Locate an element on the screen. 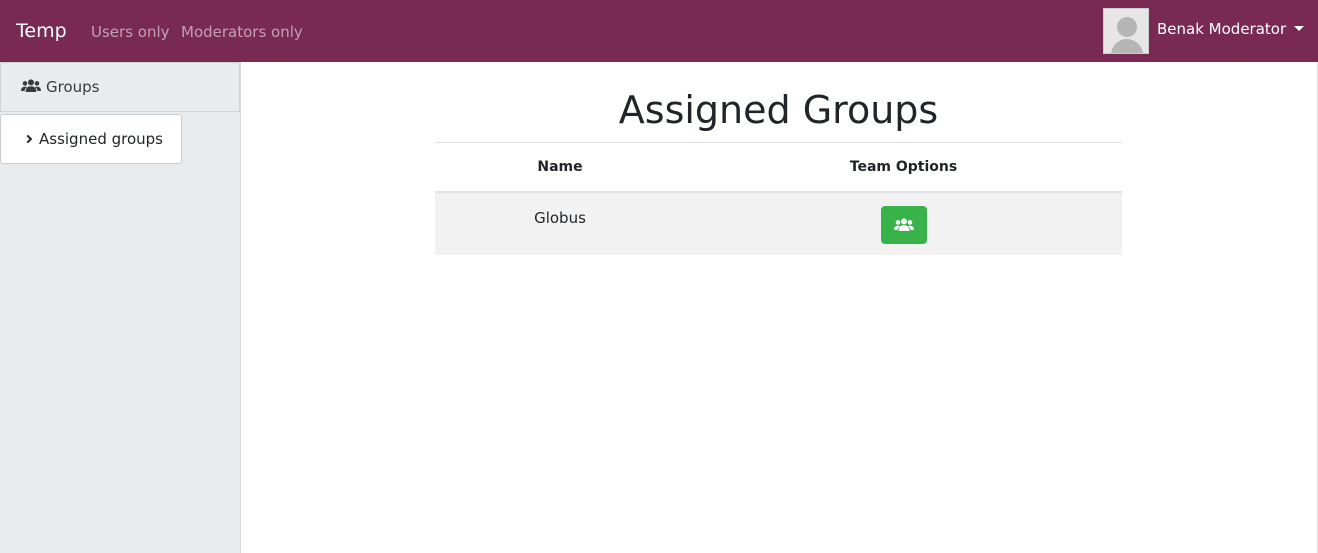 This screenshot has width=1318, height=553. sidebar-header-label: Groups is located at coordinates (73, 87).